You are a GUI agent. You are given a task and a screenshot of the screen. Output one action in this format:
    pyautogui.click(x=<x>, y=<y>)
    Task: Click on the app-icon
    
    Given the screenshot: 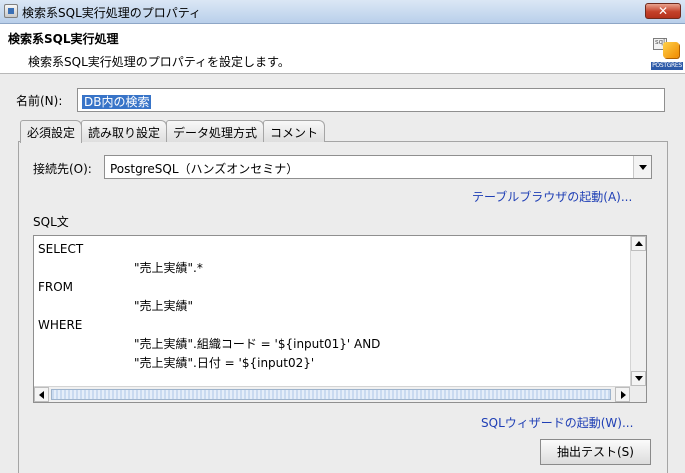 What is the action you would take?
    pyautogui.click(x=11, y=11)
    